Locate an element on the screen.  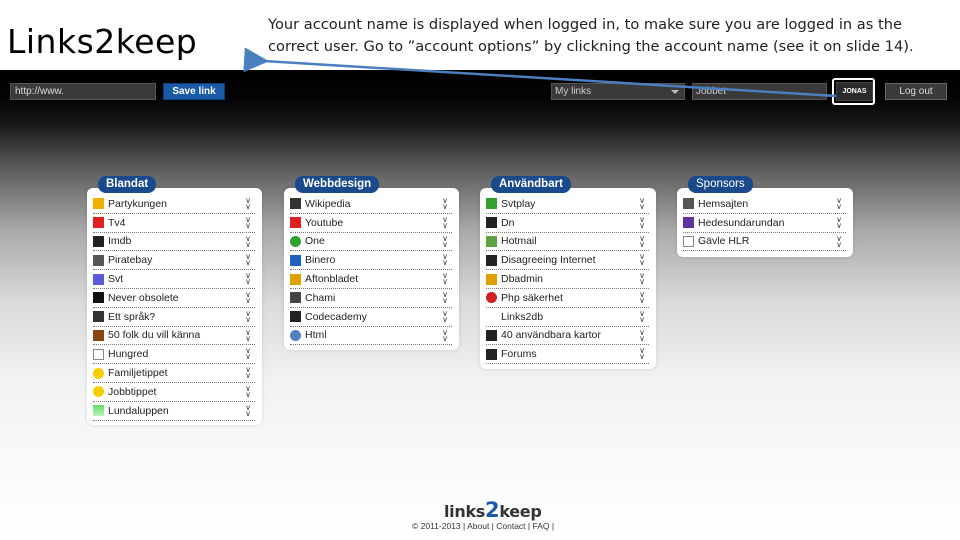
link-item: Jobbtippet ∨ ∨ is located at coordinates (174, 392).